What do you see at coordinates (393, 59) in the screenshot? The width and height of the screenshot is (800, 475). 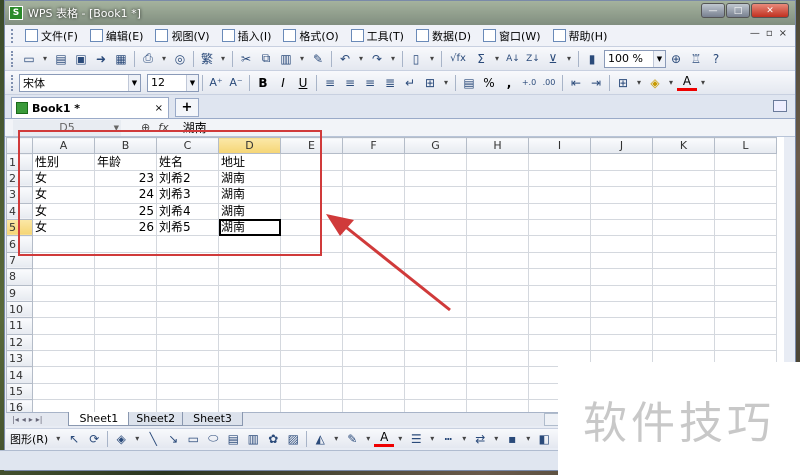 I see `redo-dropdown-icon: ▾` at bounding box center [393, 59].